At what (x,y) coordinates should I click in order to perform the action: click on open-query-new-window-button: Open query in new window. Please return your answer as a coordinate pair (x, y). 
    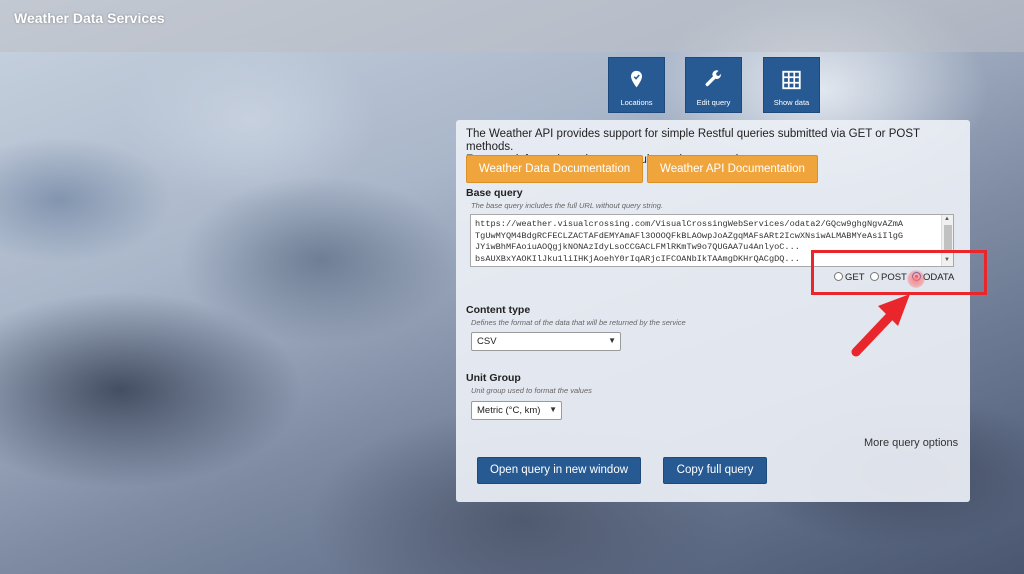
    Looking at the image, I should click on (559, 470).